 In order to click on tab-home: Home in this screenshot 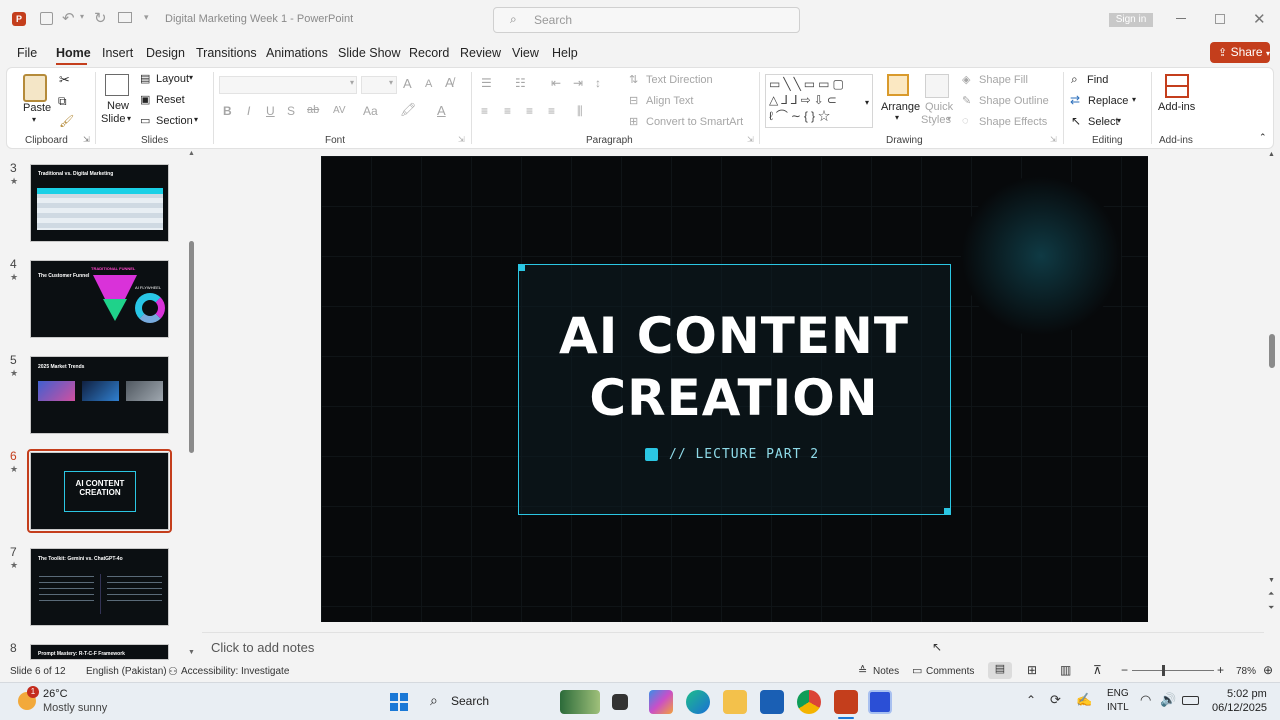, I will do `click(73, 53)`.